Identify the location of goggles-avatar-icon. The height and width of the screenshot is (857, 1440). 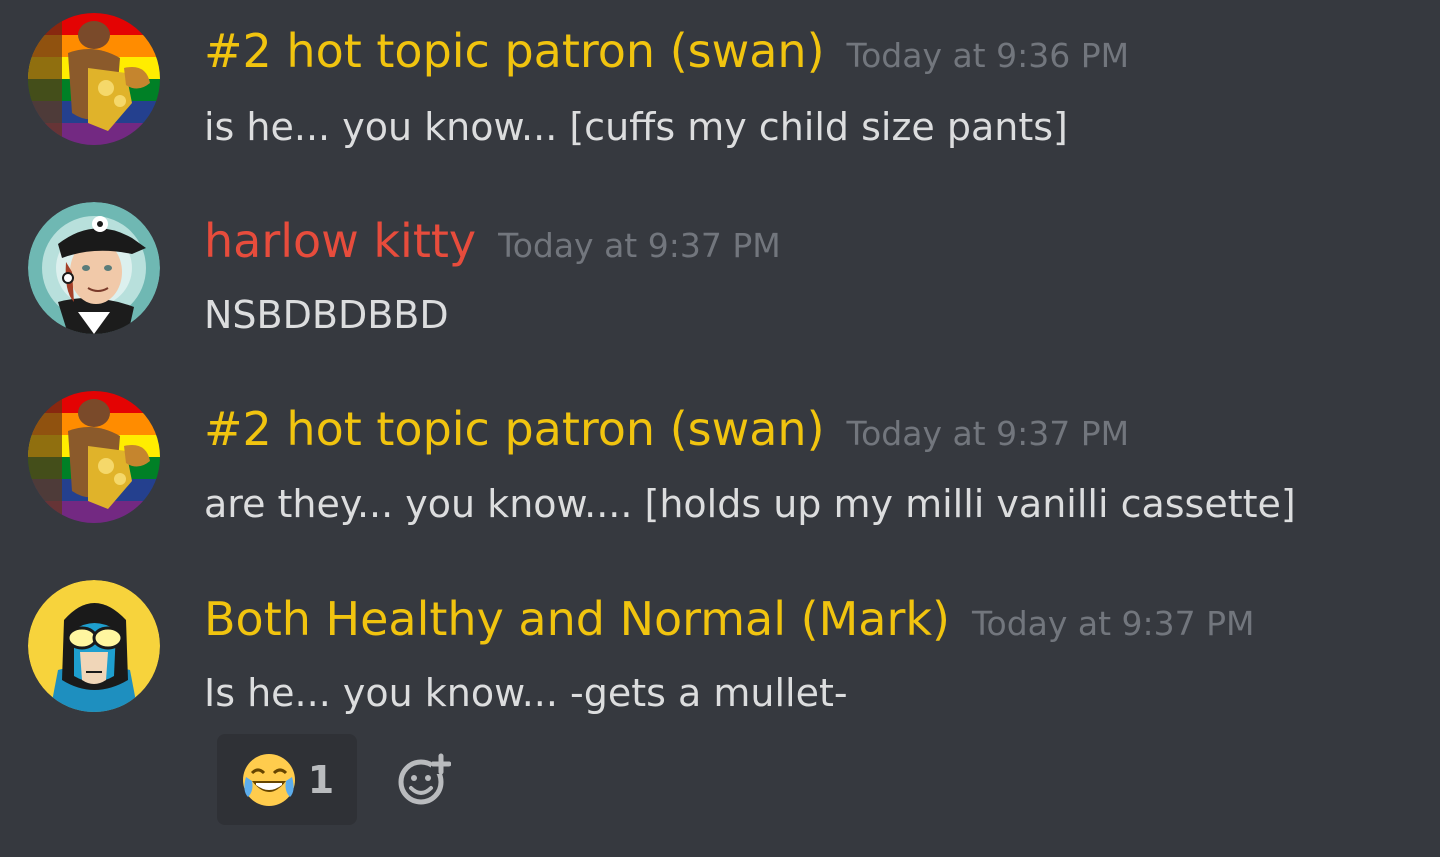
(94, 646).